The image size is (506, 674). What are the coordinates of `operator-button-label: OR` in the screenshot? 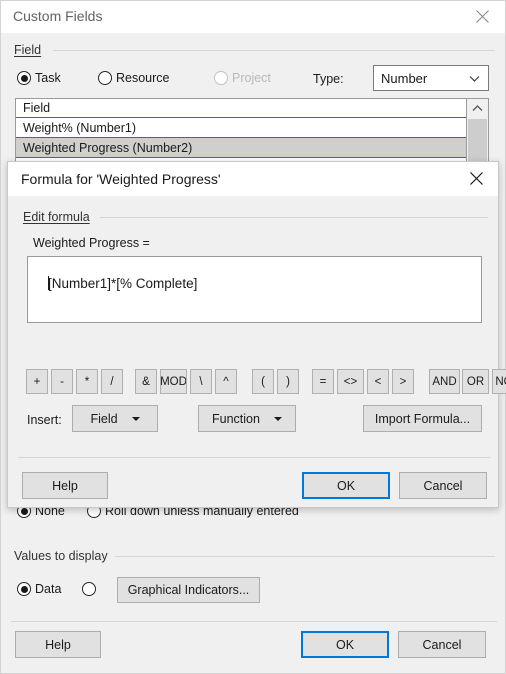 It's located at (475, 381).